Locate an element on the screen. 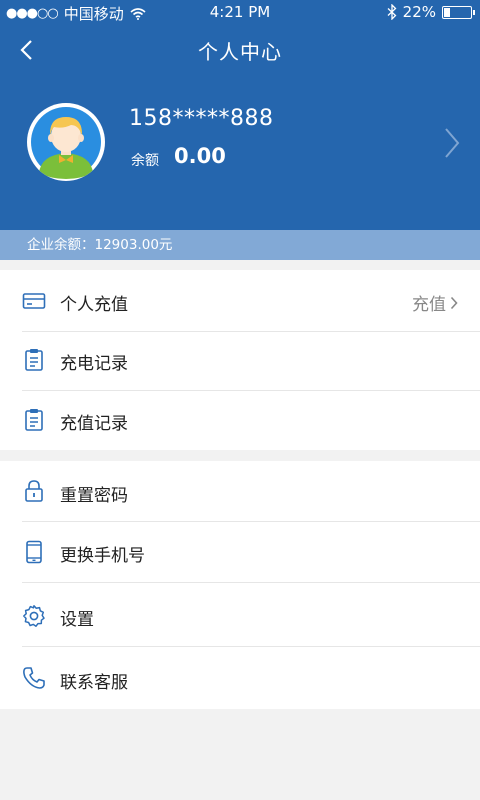 The image size is (480, 800). balance-label: 余额 is located at coordinates (145, 161).